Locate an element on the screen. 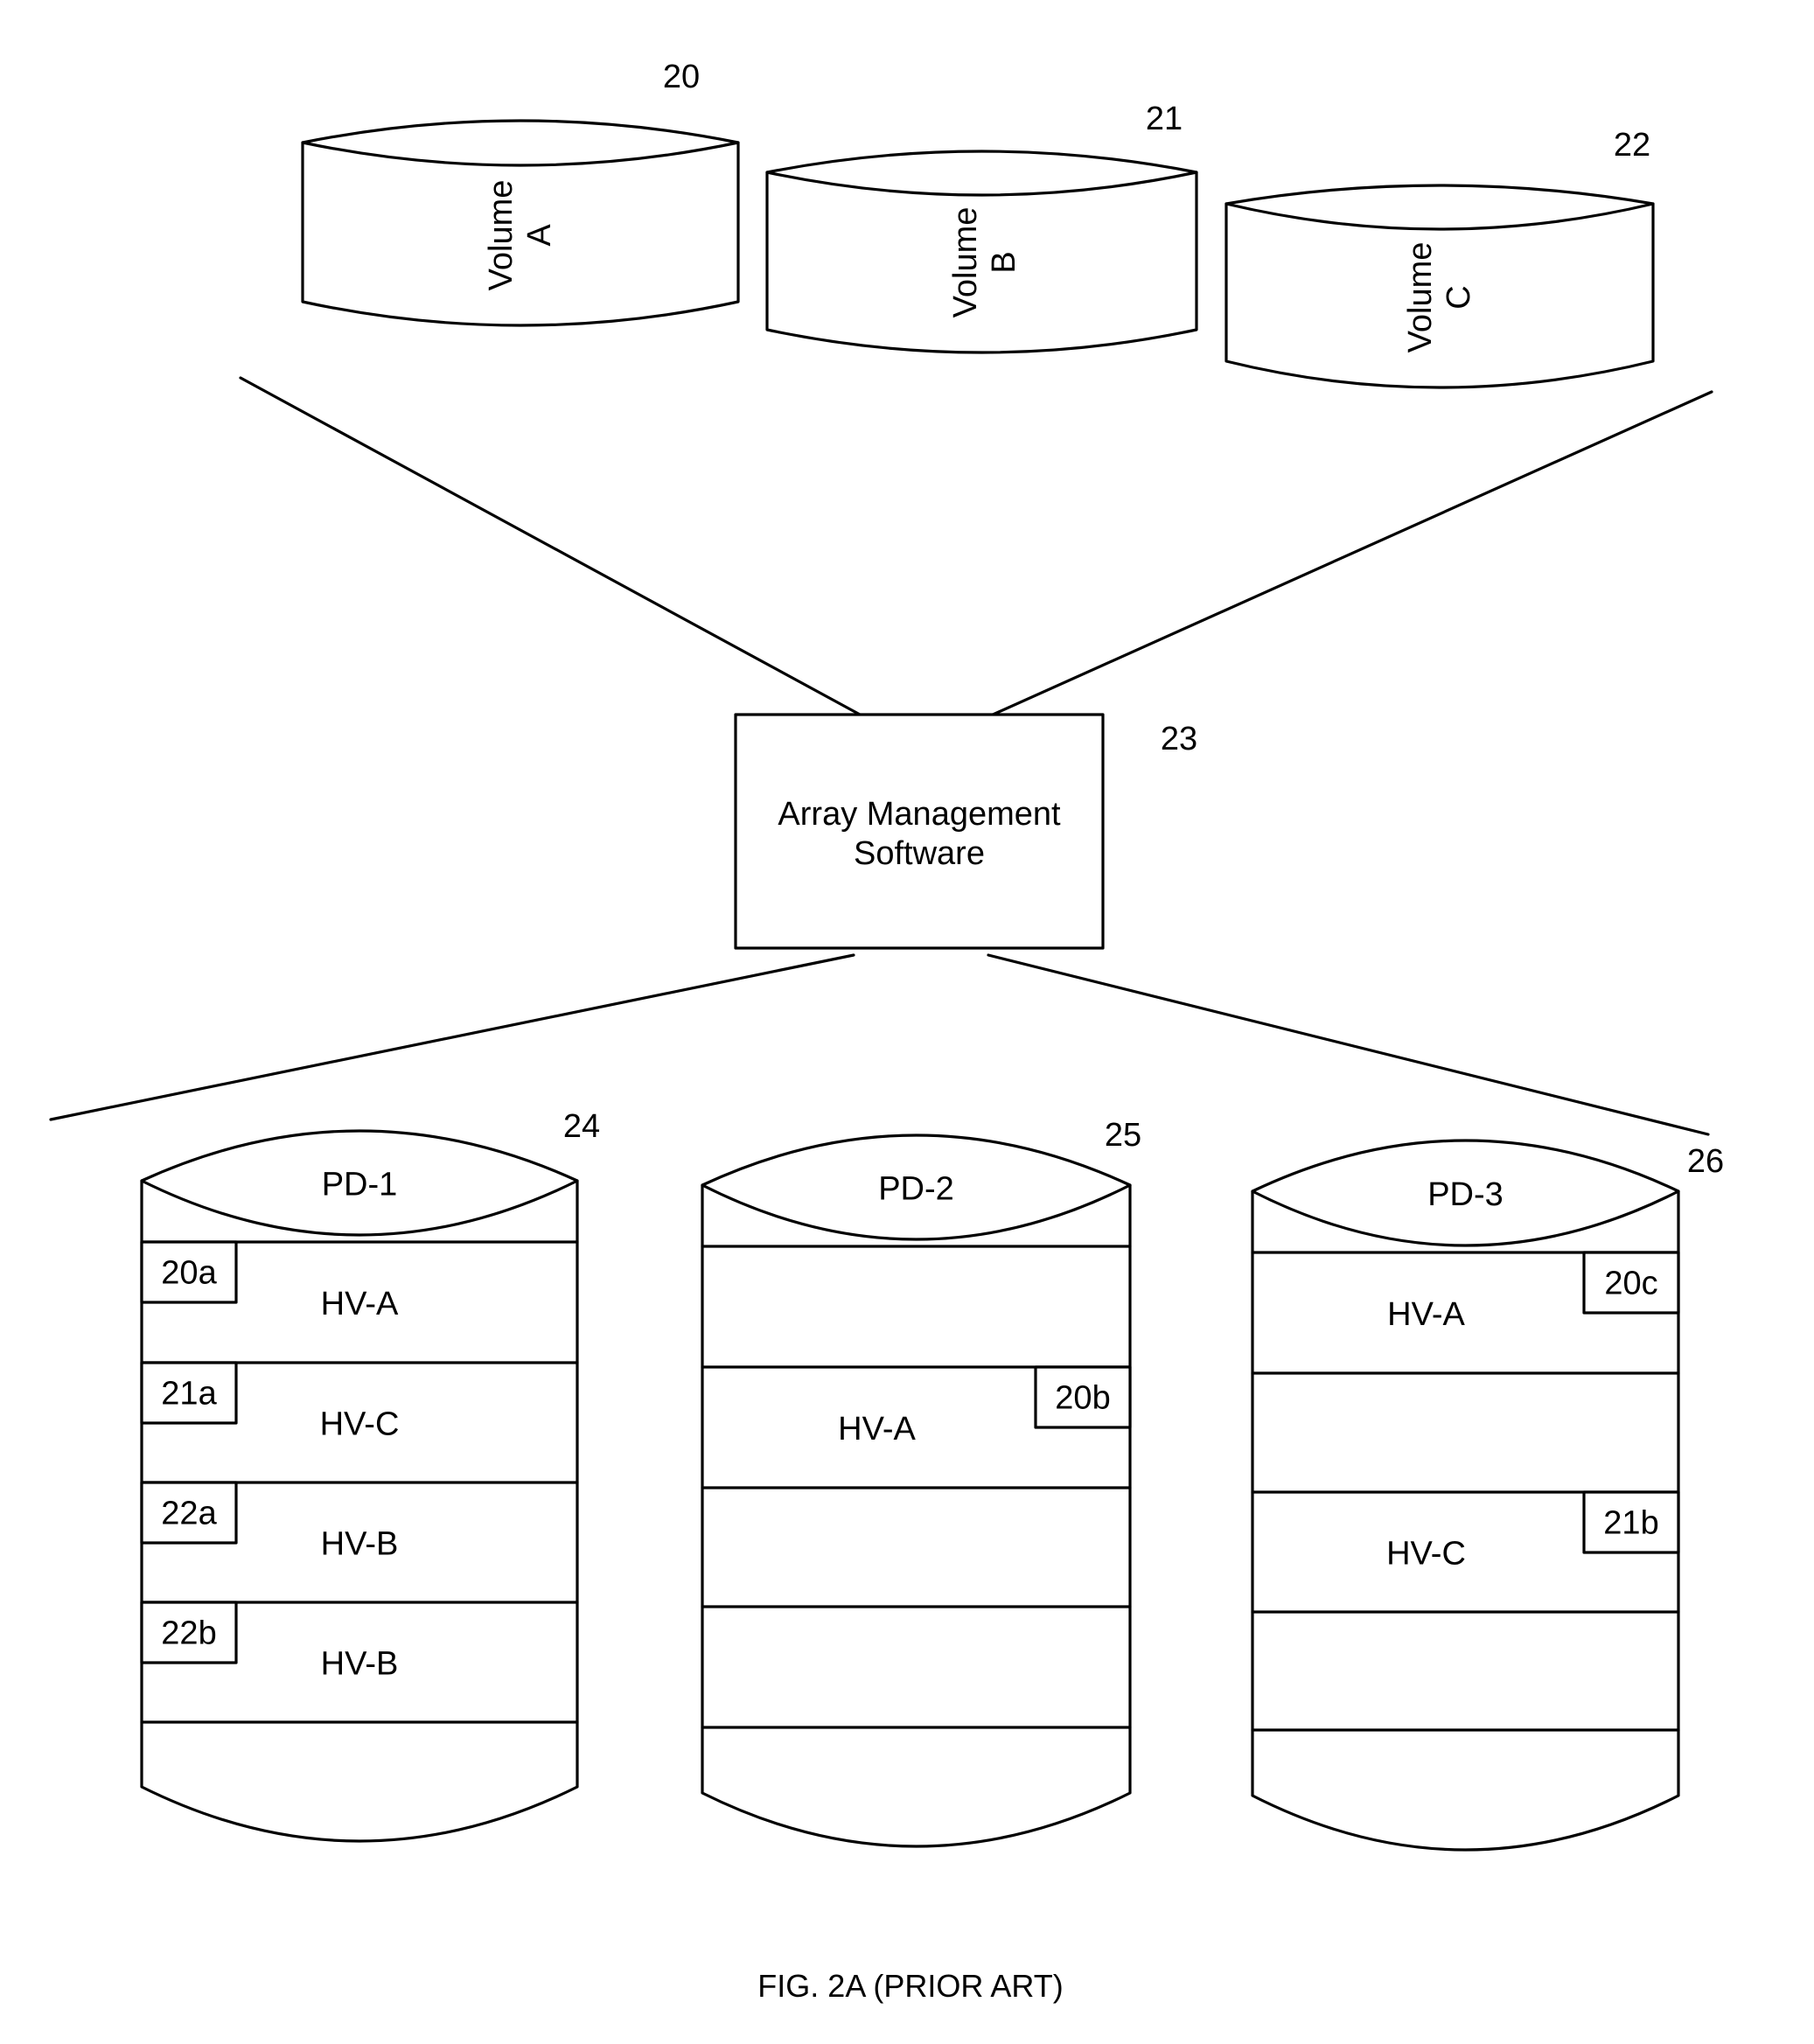 Image resolution: width=1814 pixels, height=2044 pixels. manager-ref-number: 23 is located at coordinates (1179, 739).